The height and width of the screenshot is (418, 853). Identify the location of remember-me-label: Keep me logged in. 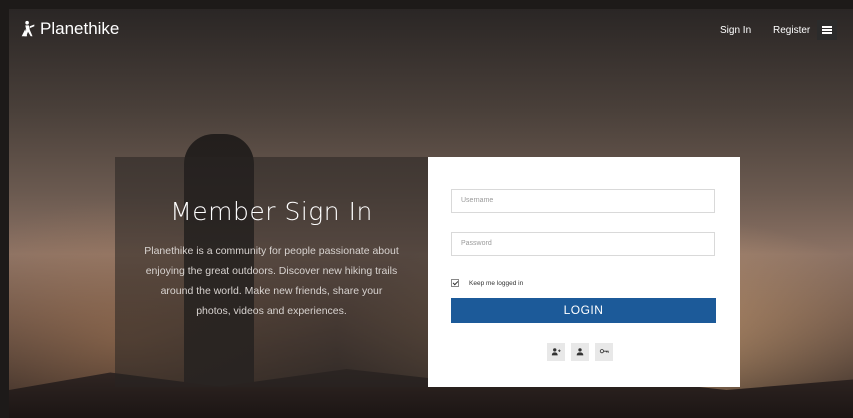
(496, 283).